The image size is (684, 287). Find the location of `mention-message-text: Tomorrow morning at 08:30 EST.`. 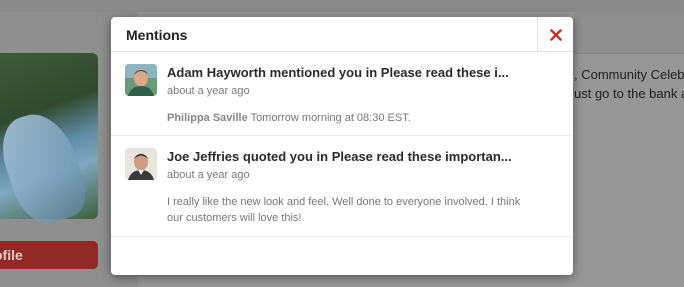

mention-message-text: Tomorrow morning at 08:30 EST. is located at coordinates (330, 118).